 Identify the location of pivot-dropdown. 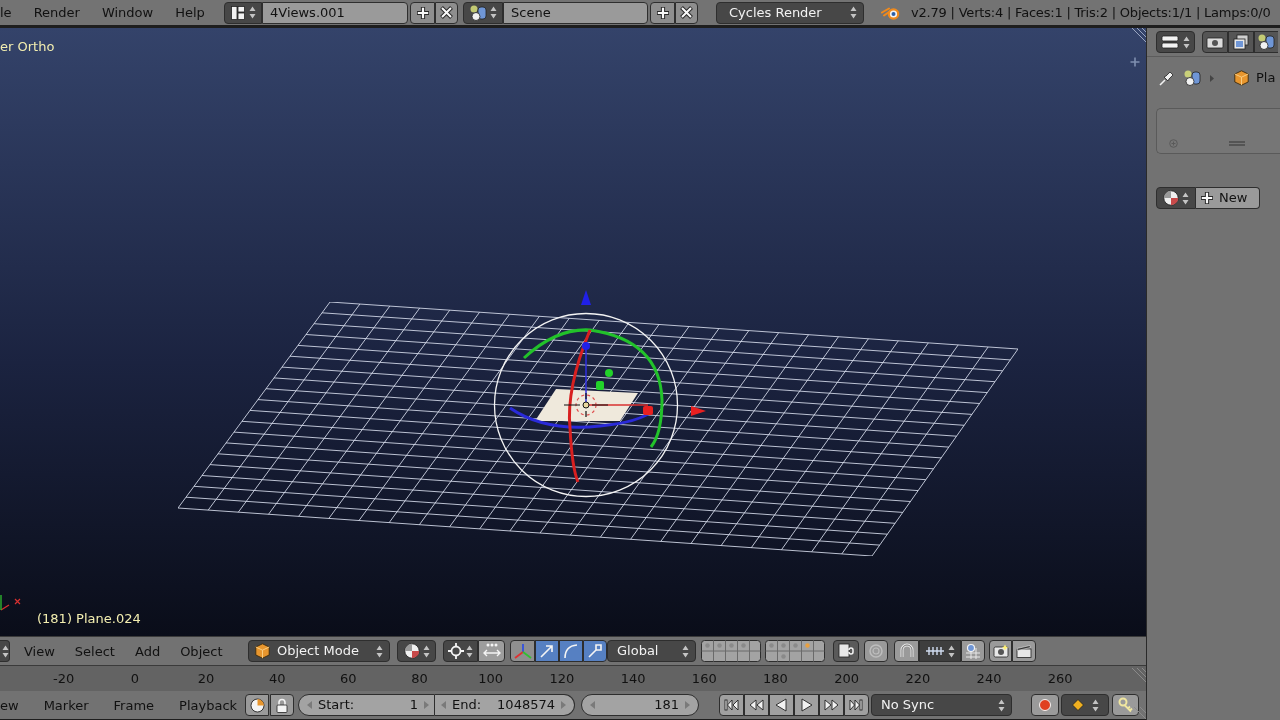
(460, 651).